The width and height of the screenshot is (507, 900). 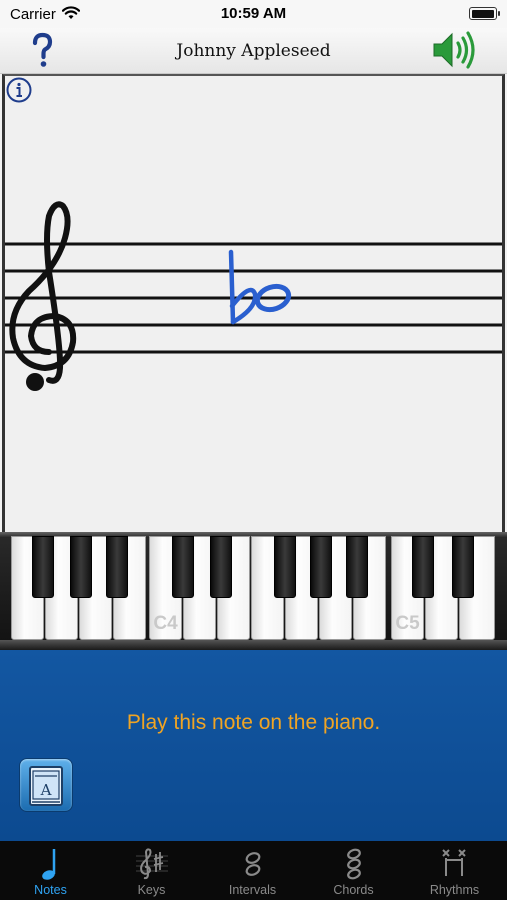 I want to click on clock: 10:59 AM, so click(x=253, y=13).